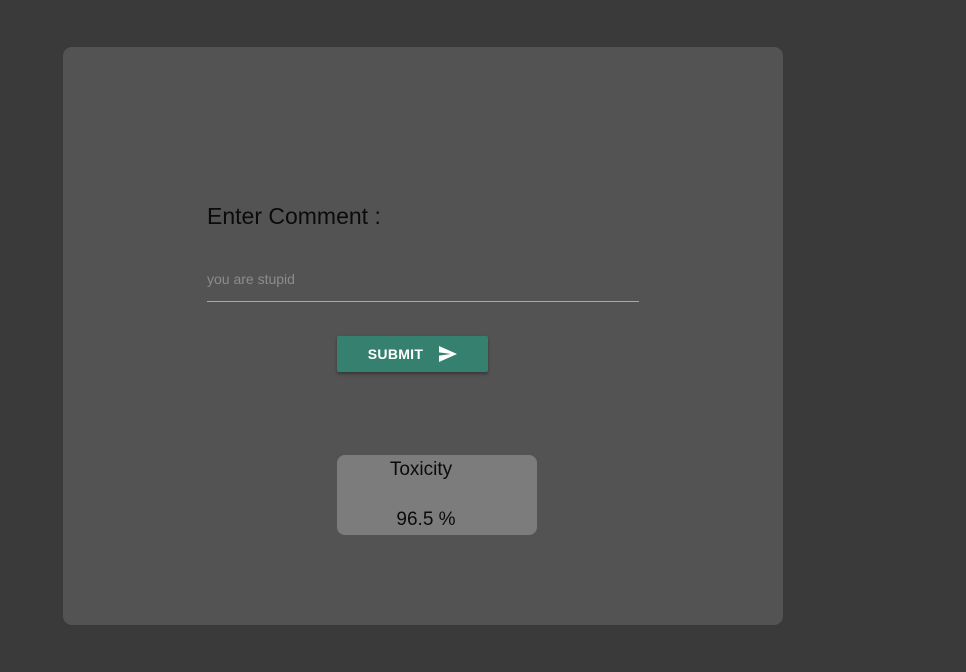 The width and height of the screenshot is (966, 672). What do you see at coordinates (426, 519) in the screenshot?
I see `result-value: 96.5 %` at bounding box center [426, 519].